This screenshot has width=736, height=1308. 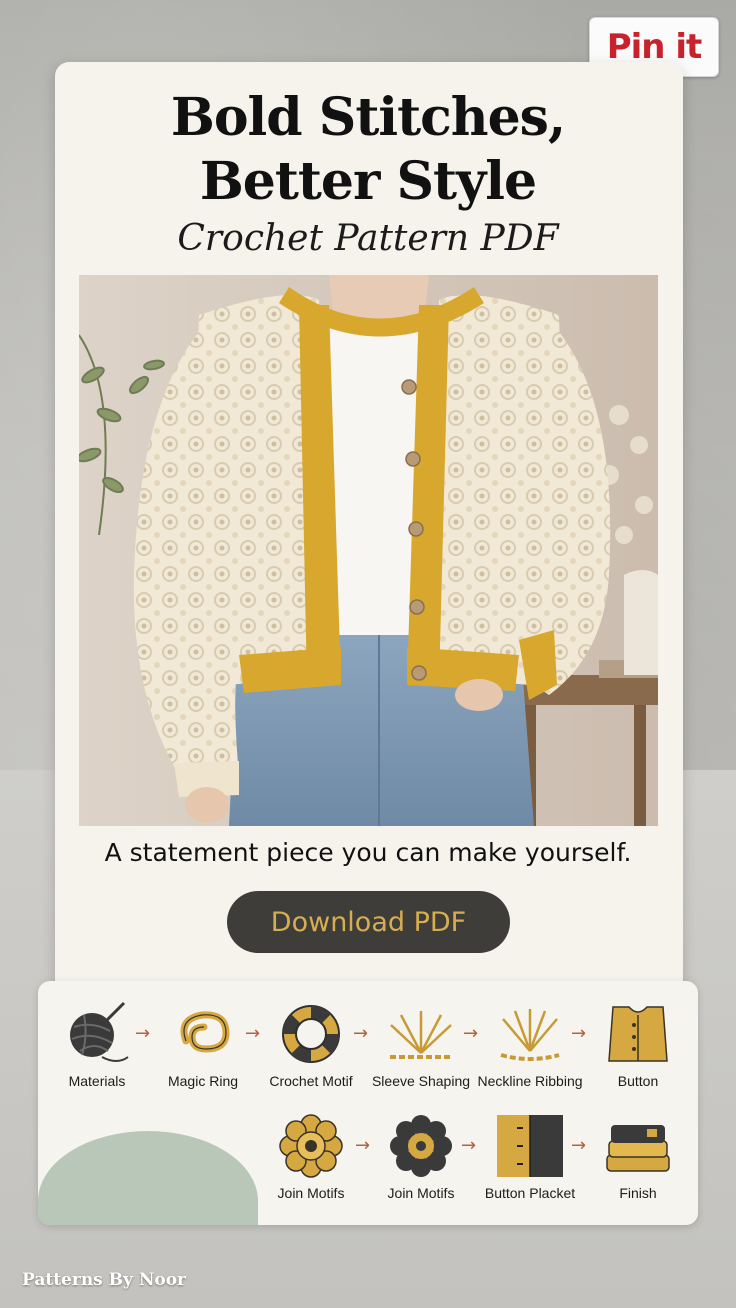 I want to click on magic-ring-icon, so click(x=205, y=1032).